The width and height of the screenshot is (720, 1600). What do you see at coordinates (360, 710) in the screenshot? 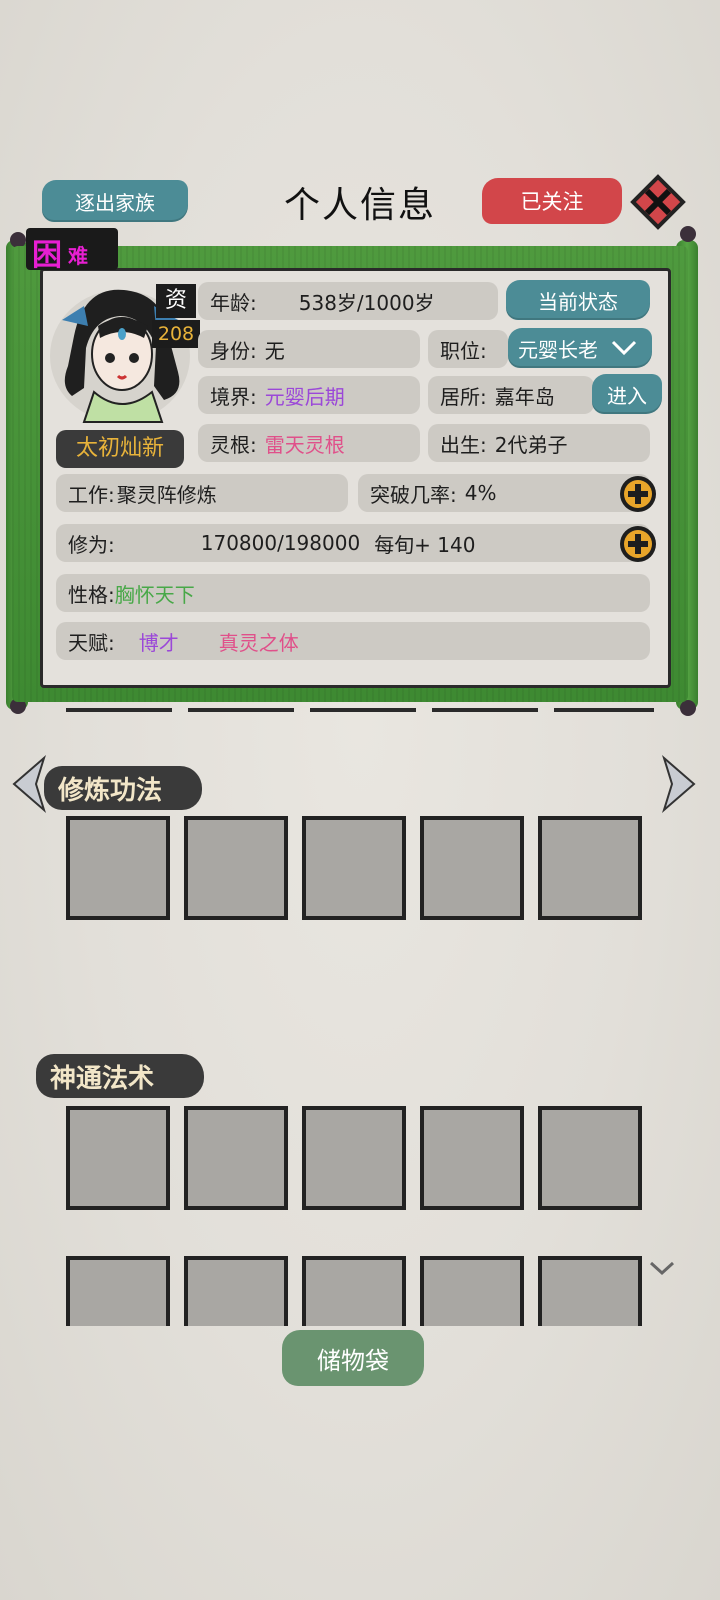
I see `scroll-divider` at bounding box center [360, 710].